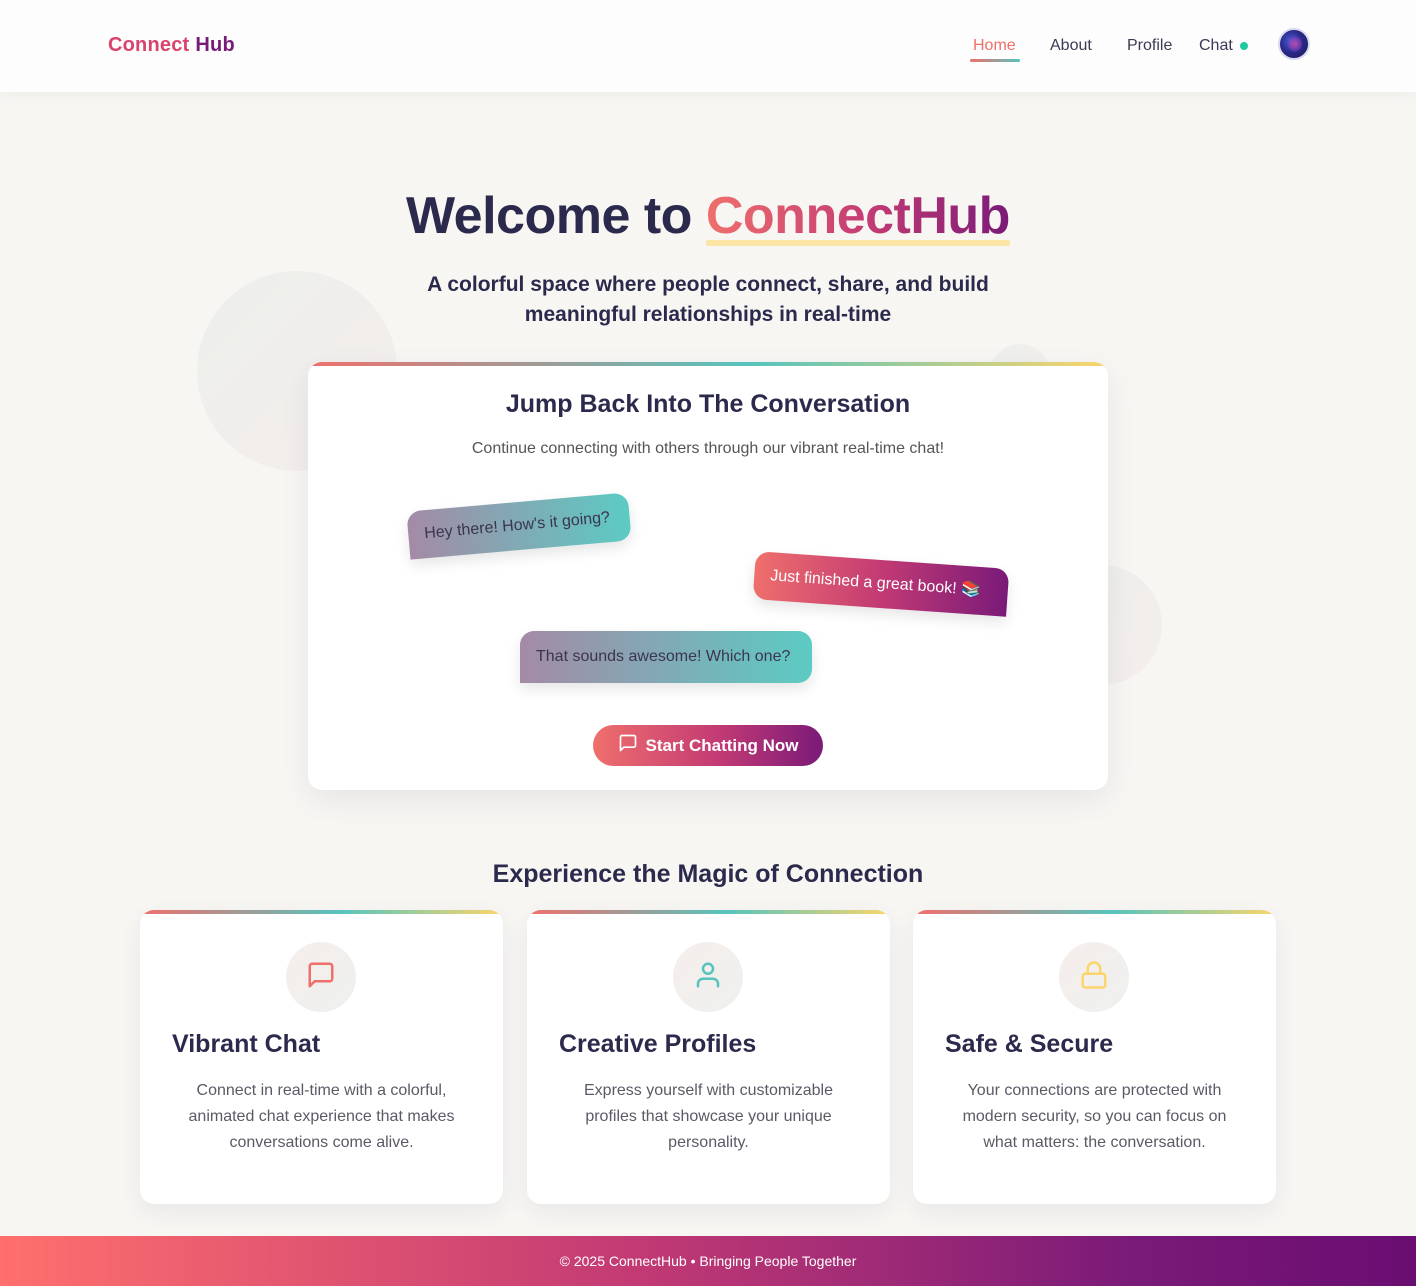 The height and width of the screenshot is (1286, 1416). Describe the element at coordinates (246, 1044) in the screenshot. I see `feature-name: Vibrant Chat` at that location.